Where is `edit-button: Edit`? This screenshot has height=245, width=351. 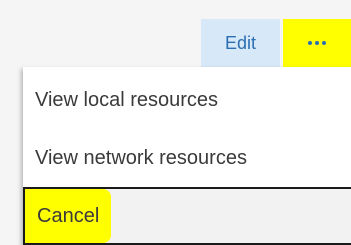 edit-button: Edit is located at coordinates (240, 43).